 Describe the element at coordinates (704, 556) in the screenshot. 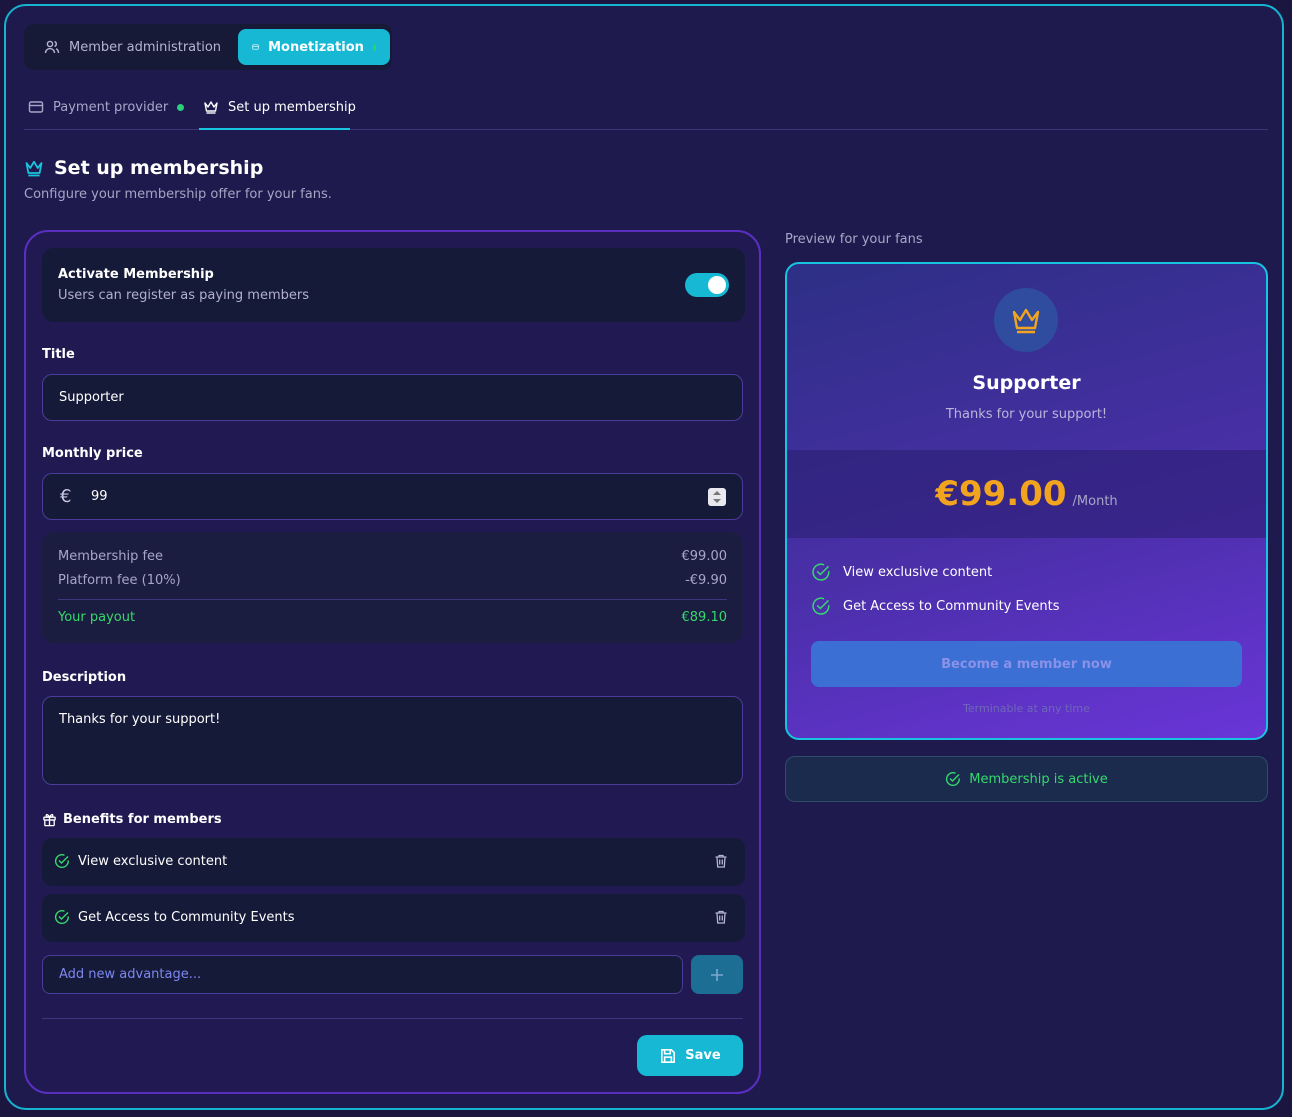

I see `membership-fee-value: €99.00` at that location.